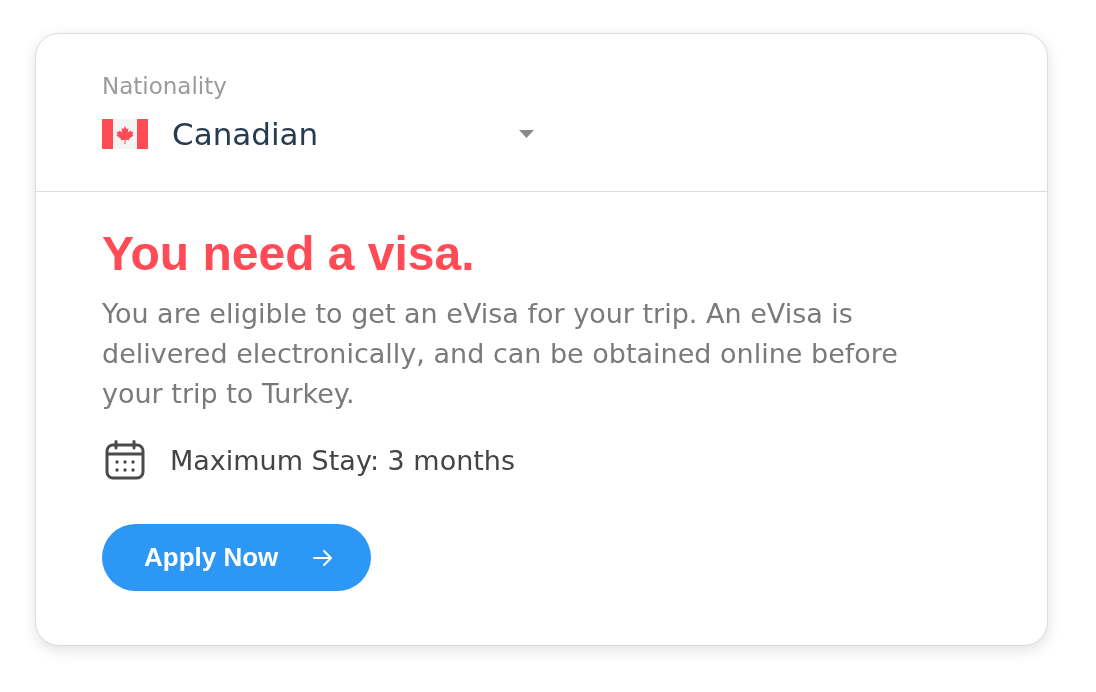  Describe the element at coordinates (125, 460) in the screenshot. I see `calendar-icon` at that location.